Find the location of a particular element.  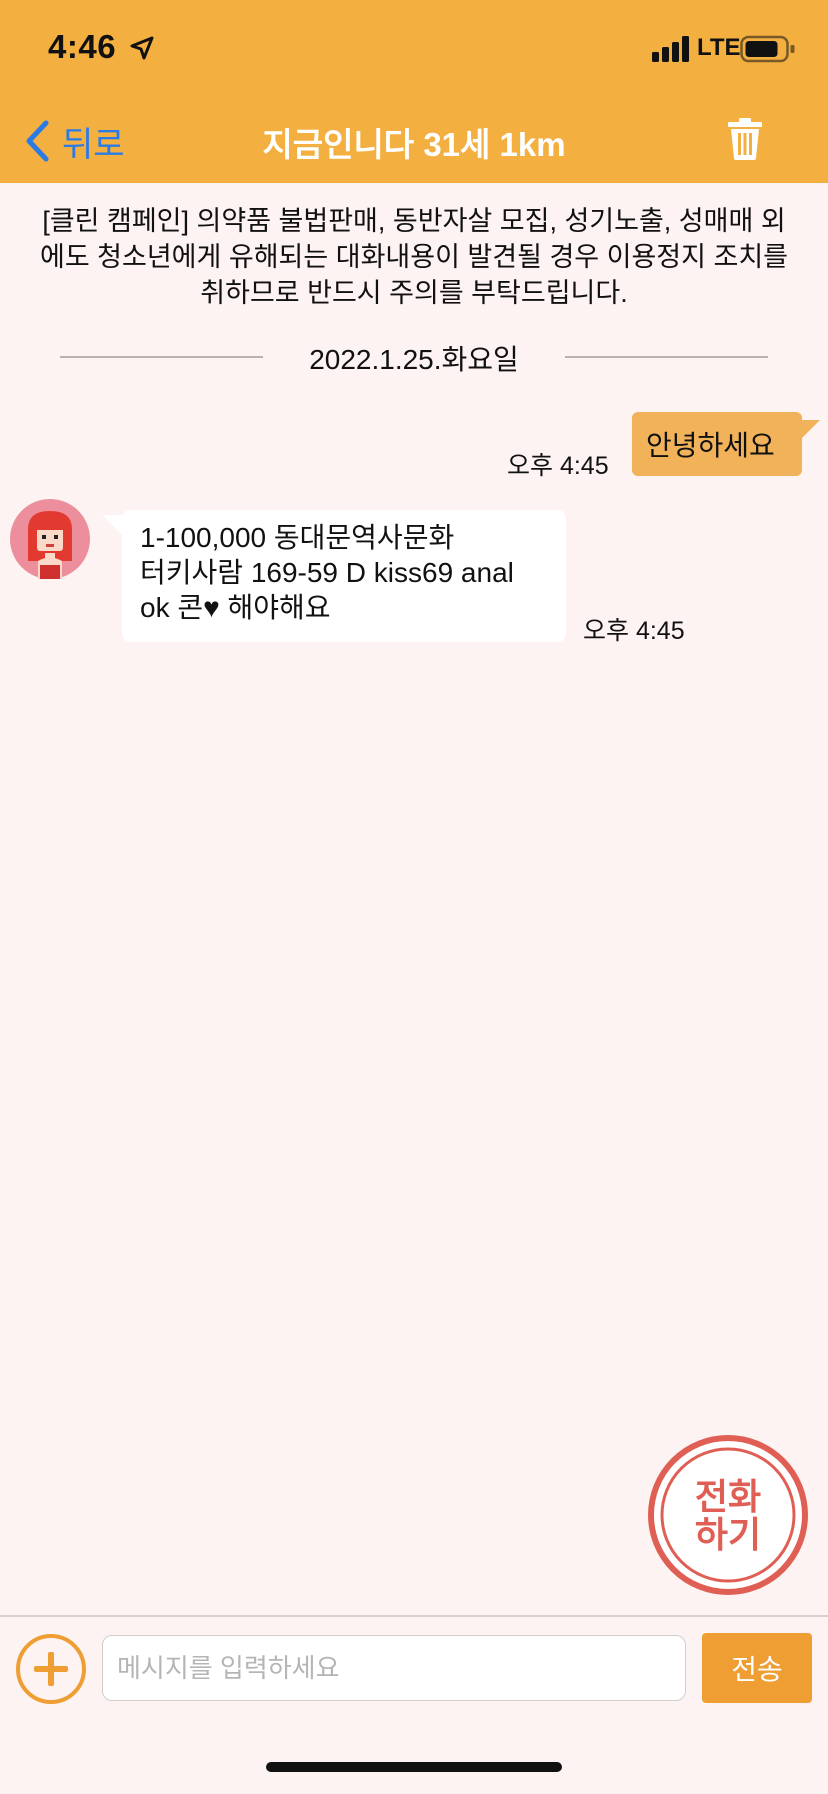

message-input is located at coordinates (394, 1668).